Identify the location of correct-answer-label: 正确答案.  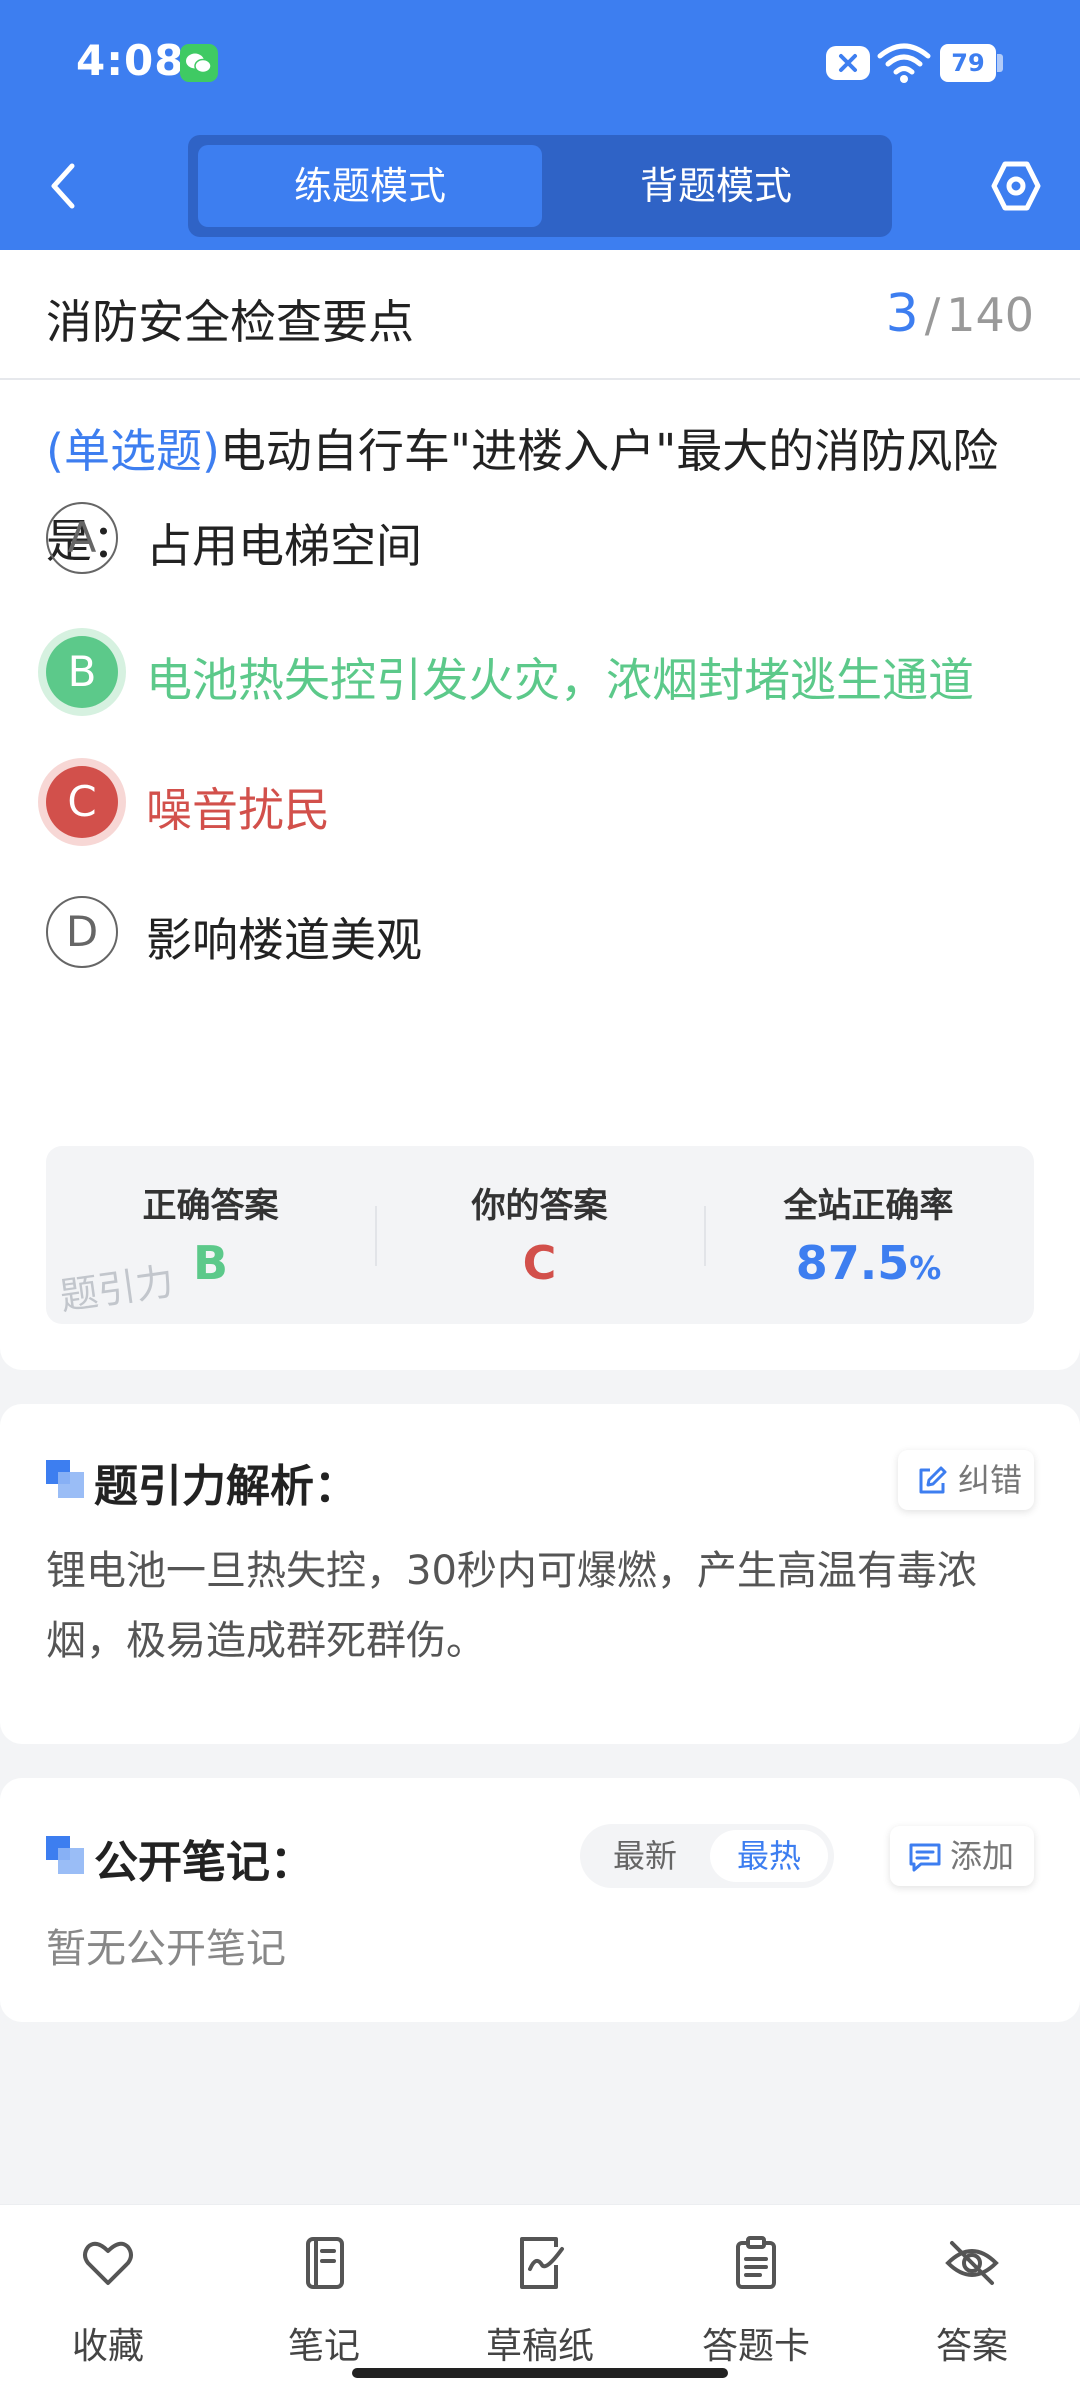
(210, 1206).